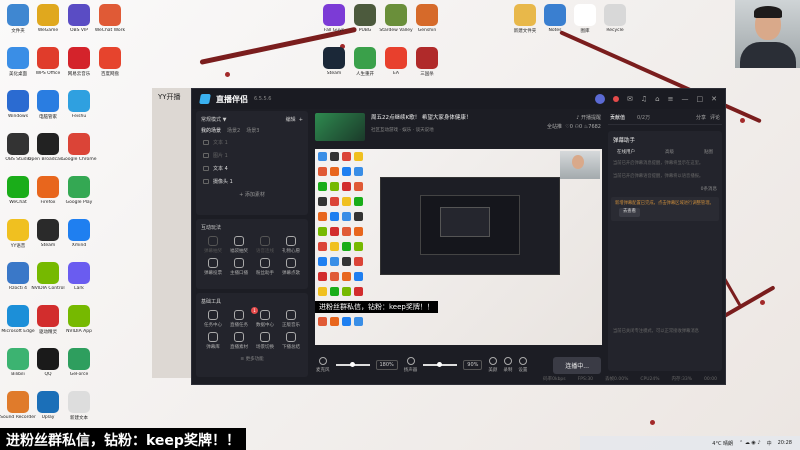 This screenshot has height=450, width=800. Describe the element at coordinates (600, 99) in the screenshot. I see `user-avatar` at that location.